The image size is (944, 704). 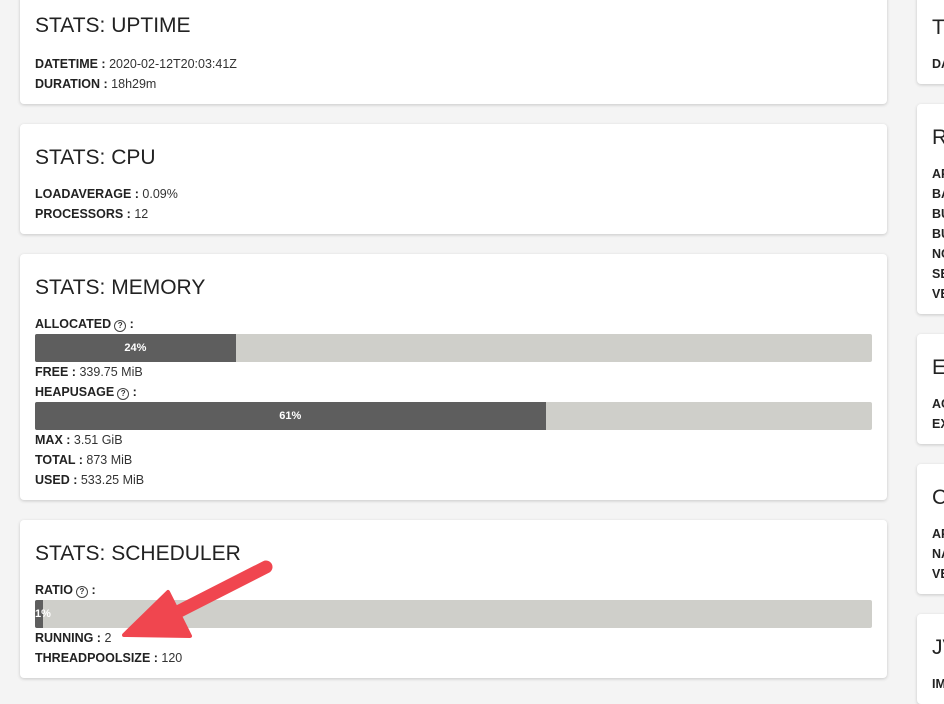 What do you see at coordinates (938, 554) in the screenshot?
I see `right-card-4-row: NA` at bounding box center [938, 554].